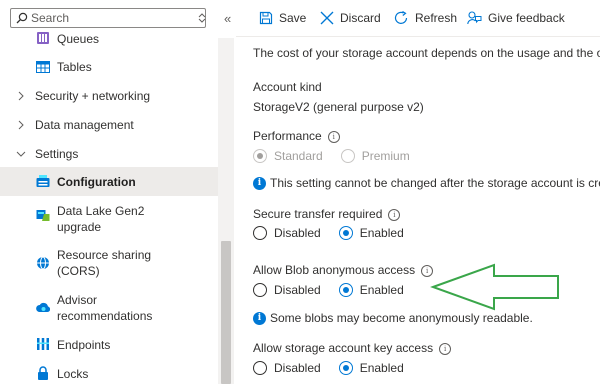 The width and height of the screenshot is (600, 384). I want to click on chevron-down-icon, so click(21, 154).